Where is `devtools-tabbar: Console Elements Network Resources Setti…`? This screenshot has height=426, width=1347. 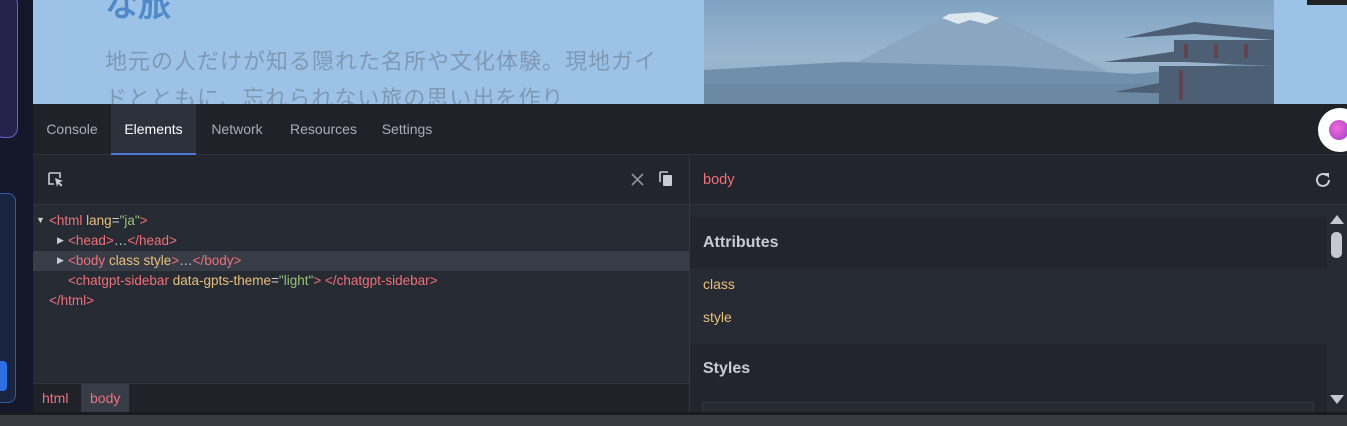 devtools-tabbar: Console Elements Network Resources Setti… is located at coordinates (690, 129).